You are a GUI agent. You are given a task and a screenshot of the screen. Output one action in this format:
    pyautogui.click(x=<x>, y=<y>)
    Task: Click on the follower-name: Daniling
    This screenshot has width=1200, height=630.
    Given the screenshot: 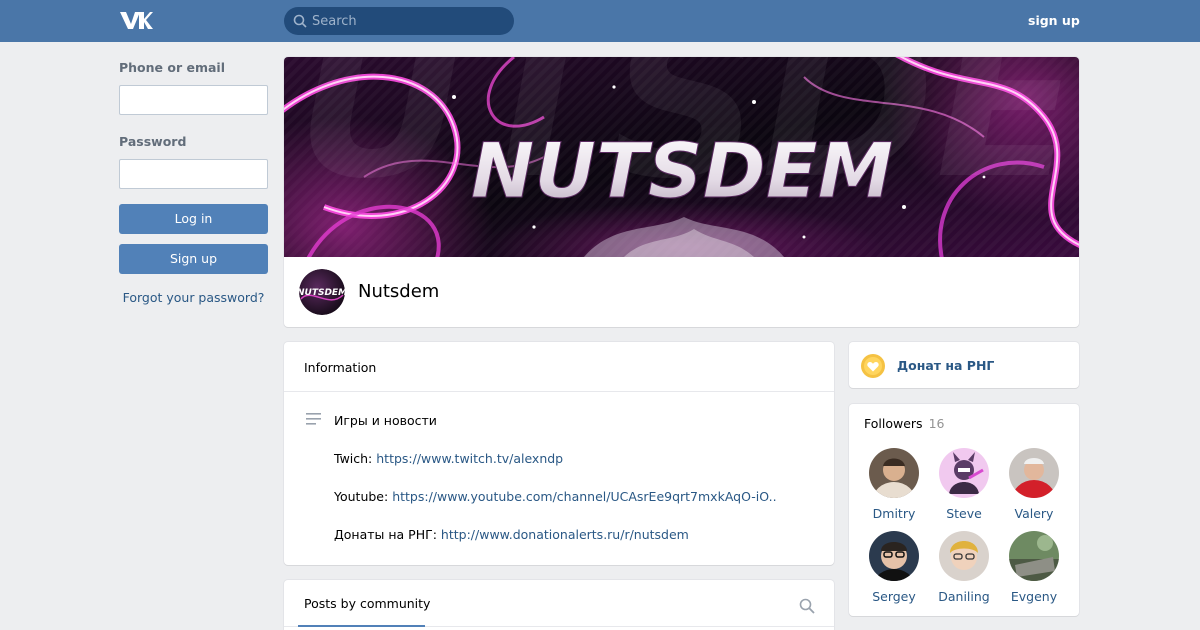 What is the action you would take?
    pyautogui.click(x=964, y=596)
    